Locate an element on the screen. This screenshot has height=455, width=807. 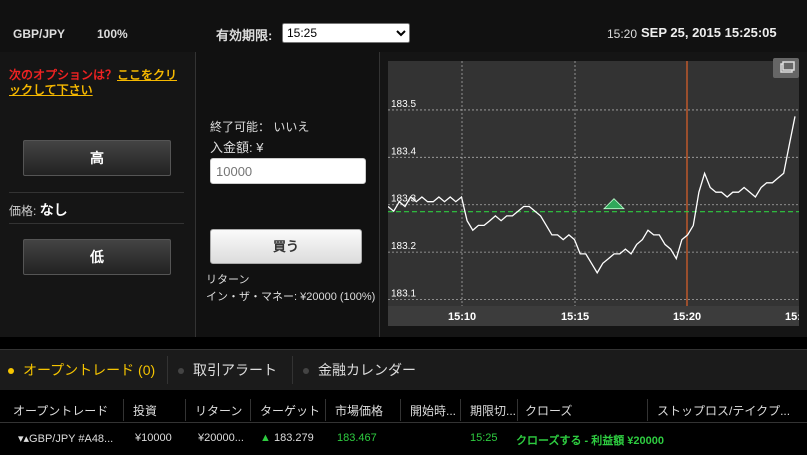
asset-pair: GBP/JPY is located at coordinates (39, 34).